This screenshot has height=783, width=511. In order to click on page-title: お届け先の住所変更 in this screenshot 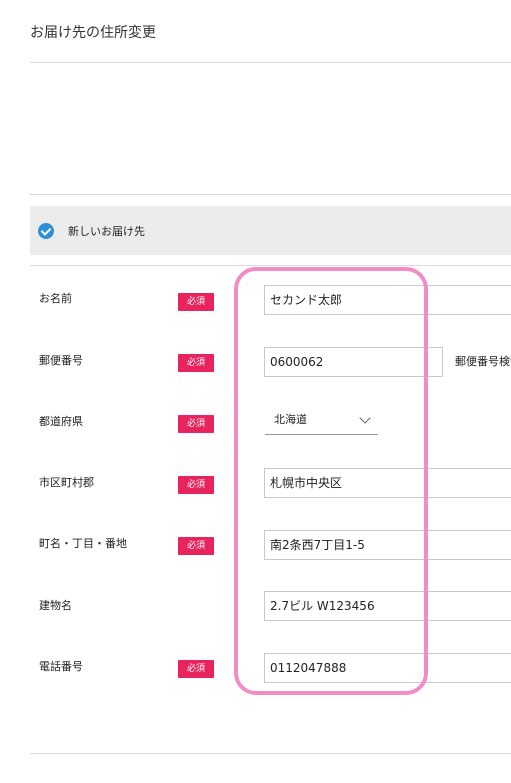, I will do `click(93, 33)`.